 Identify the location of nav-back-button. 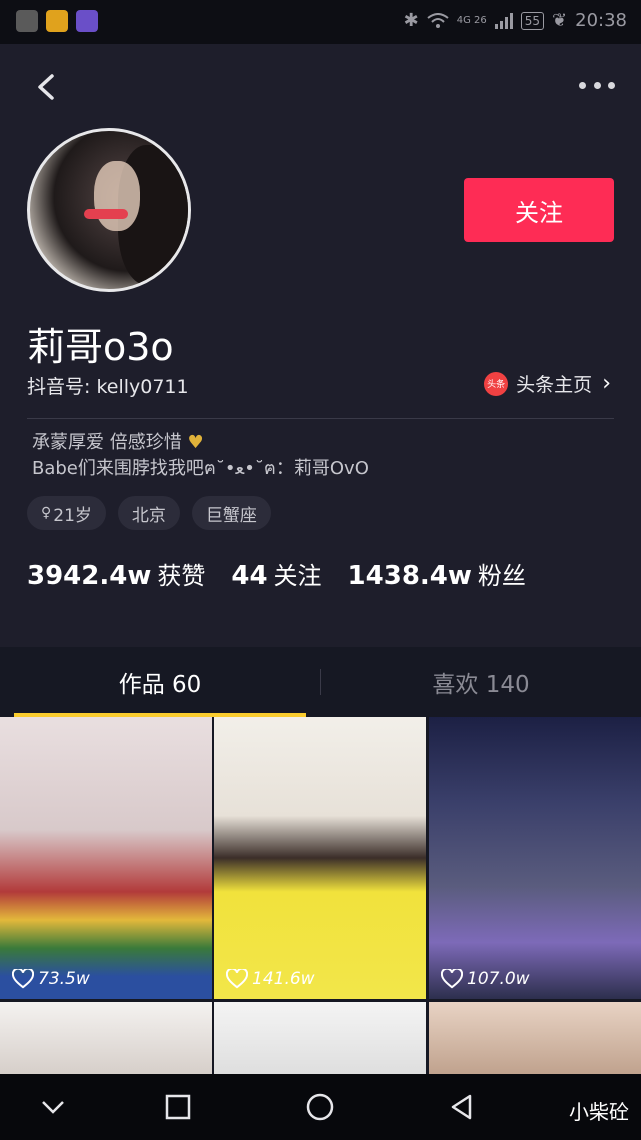
(462, 1107).